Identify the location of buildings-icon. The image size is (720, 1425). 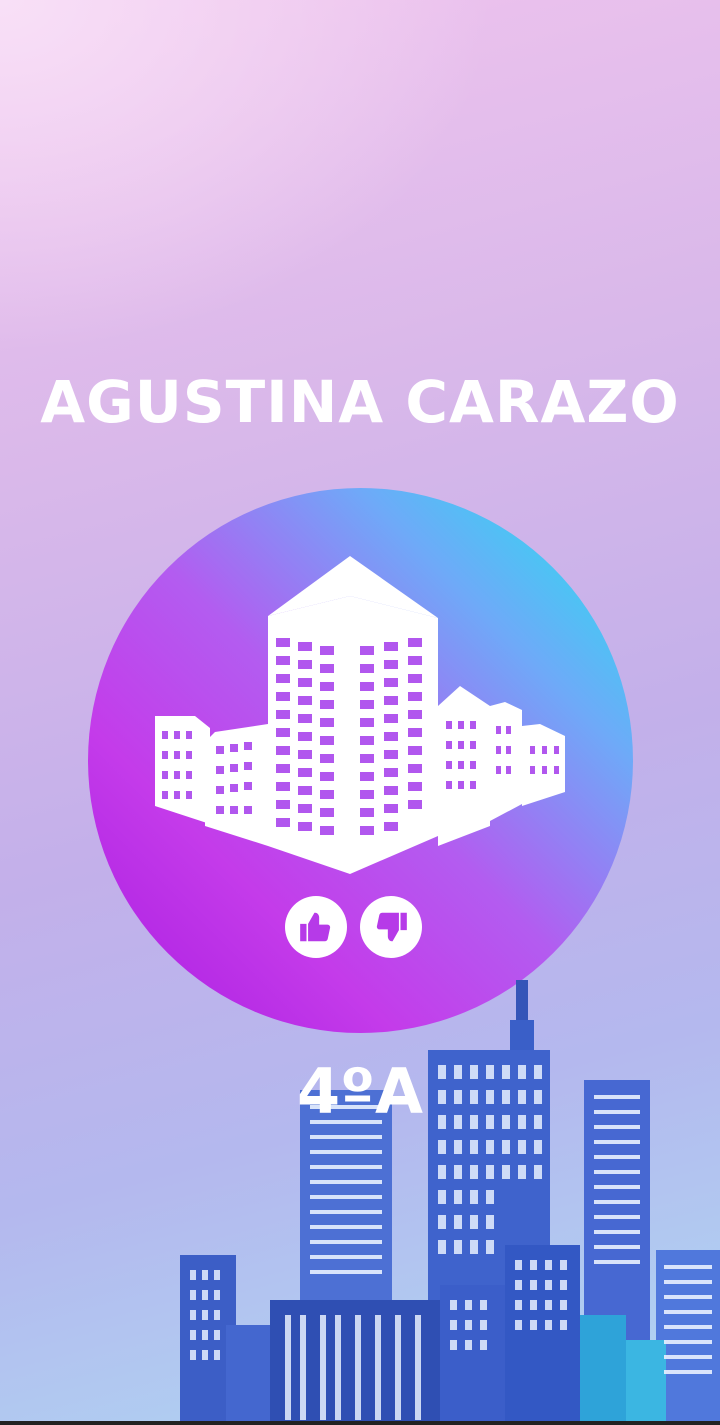
(360, 715).